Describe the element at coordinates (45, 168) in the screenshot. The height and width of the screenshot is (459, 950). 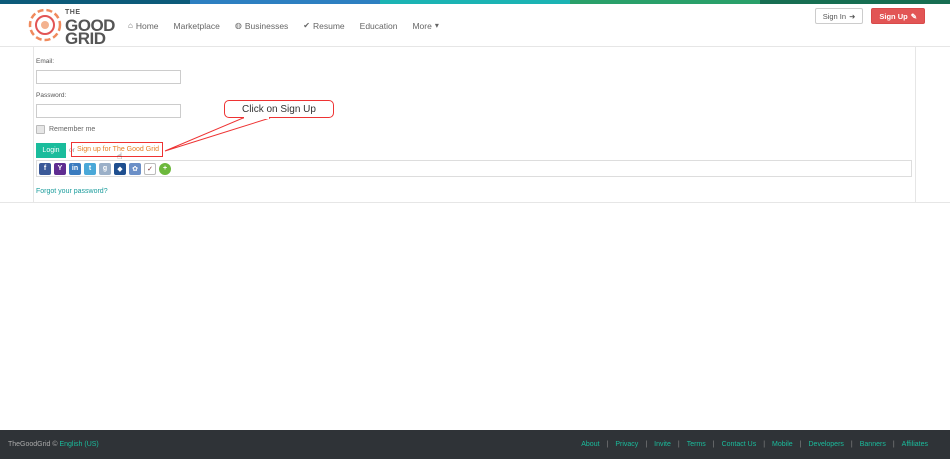
I see `facebook-icon: f` at that location.